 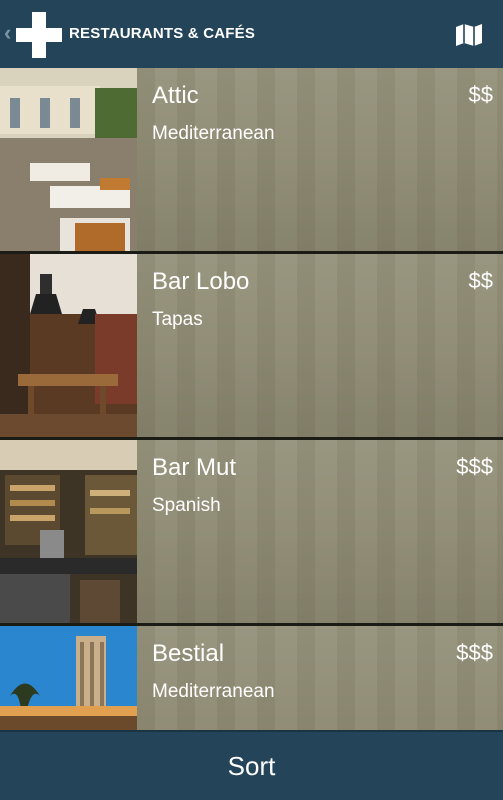 I want to click on restaurant-cuisine: Spanish, so click(x=186, y=505).